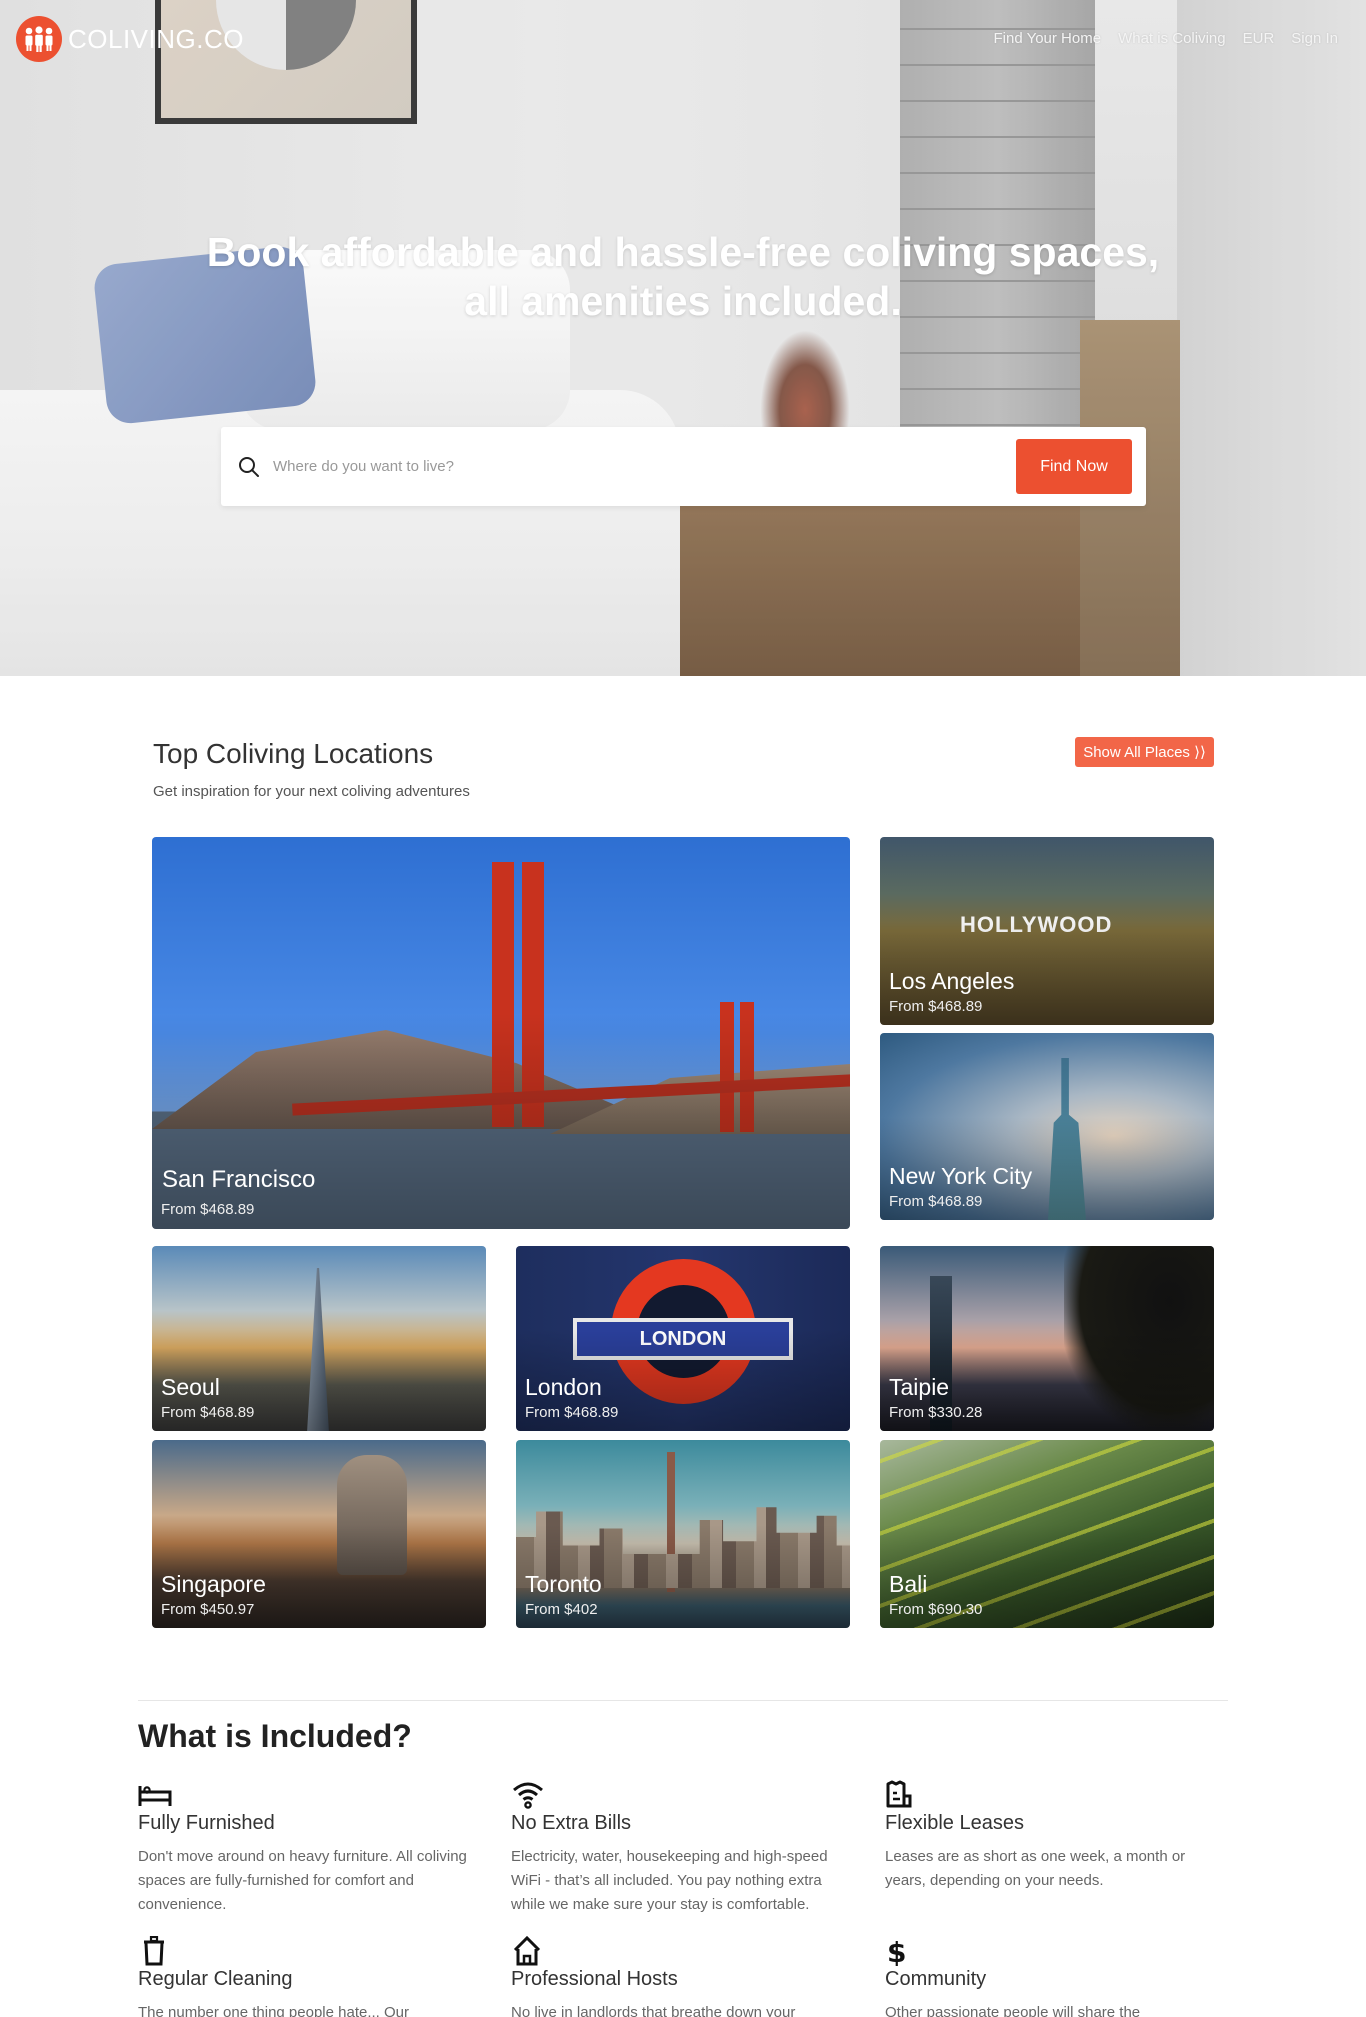  I want to click on city-name: Los Angeles, so click(952, 981).